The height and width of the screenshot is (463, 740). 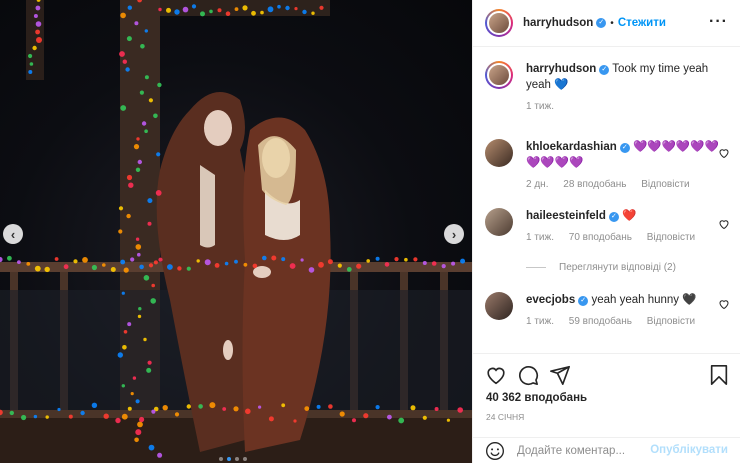 I want to click on caption-username: harryhudson, so click(x=561, y=69).